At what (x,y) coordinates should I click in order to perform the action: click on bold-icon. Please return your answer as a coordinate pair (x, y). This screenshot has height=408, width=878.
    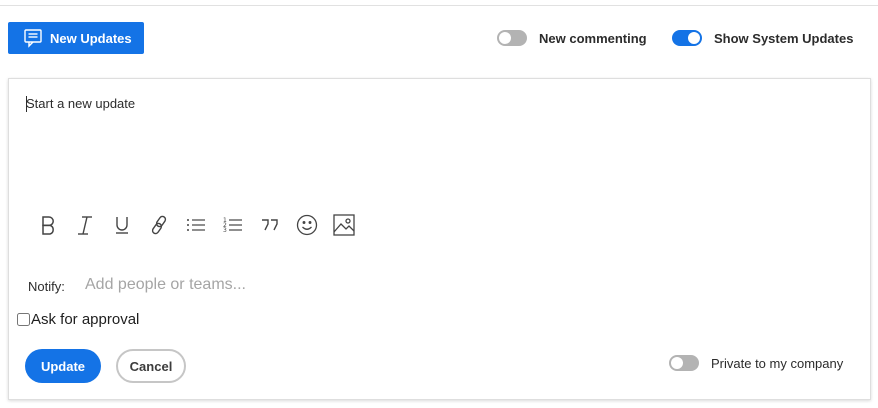
    Looking at the image, I should click on (47, 225).